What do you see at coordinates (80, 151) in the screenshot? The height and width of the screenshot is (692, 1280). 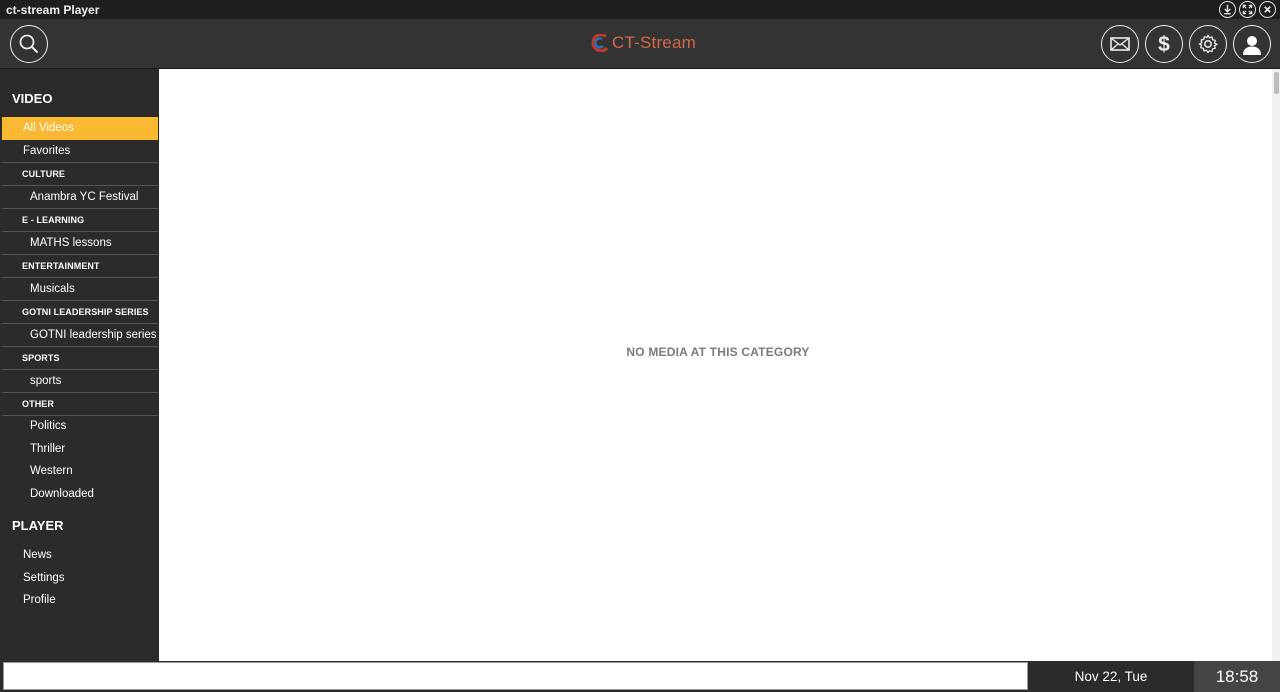 I see `sidebar-item-favorites: Favorites` at bounding box center [80, 151].